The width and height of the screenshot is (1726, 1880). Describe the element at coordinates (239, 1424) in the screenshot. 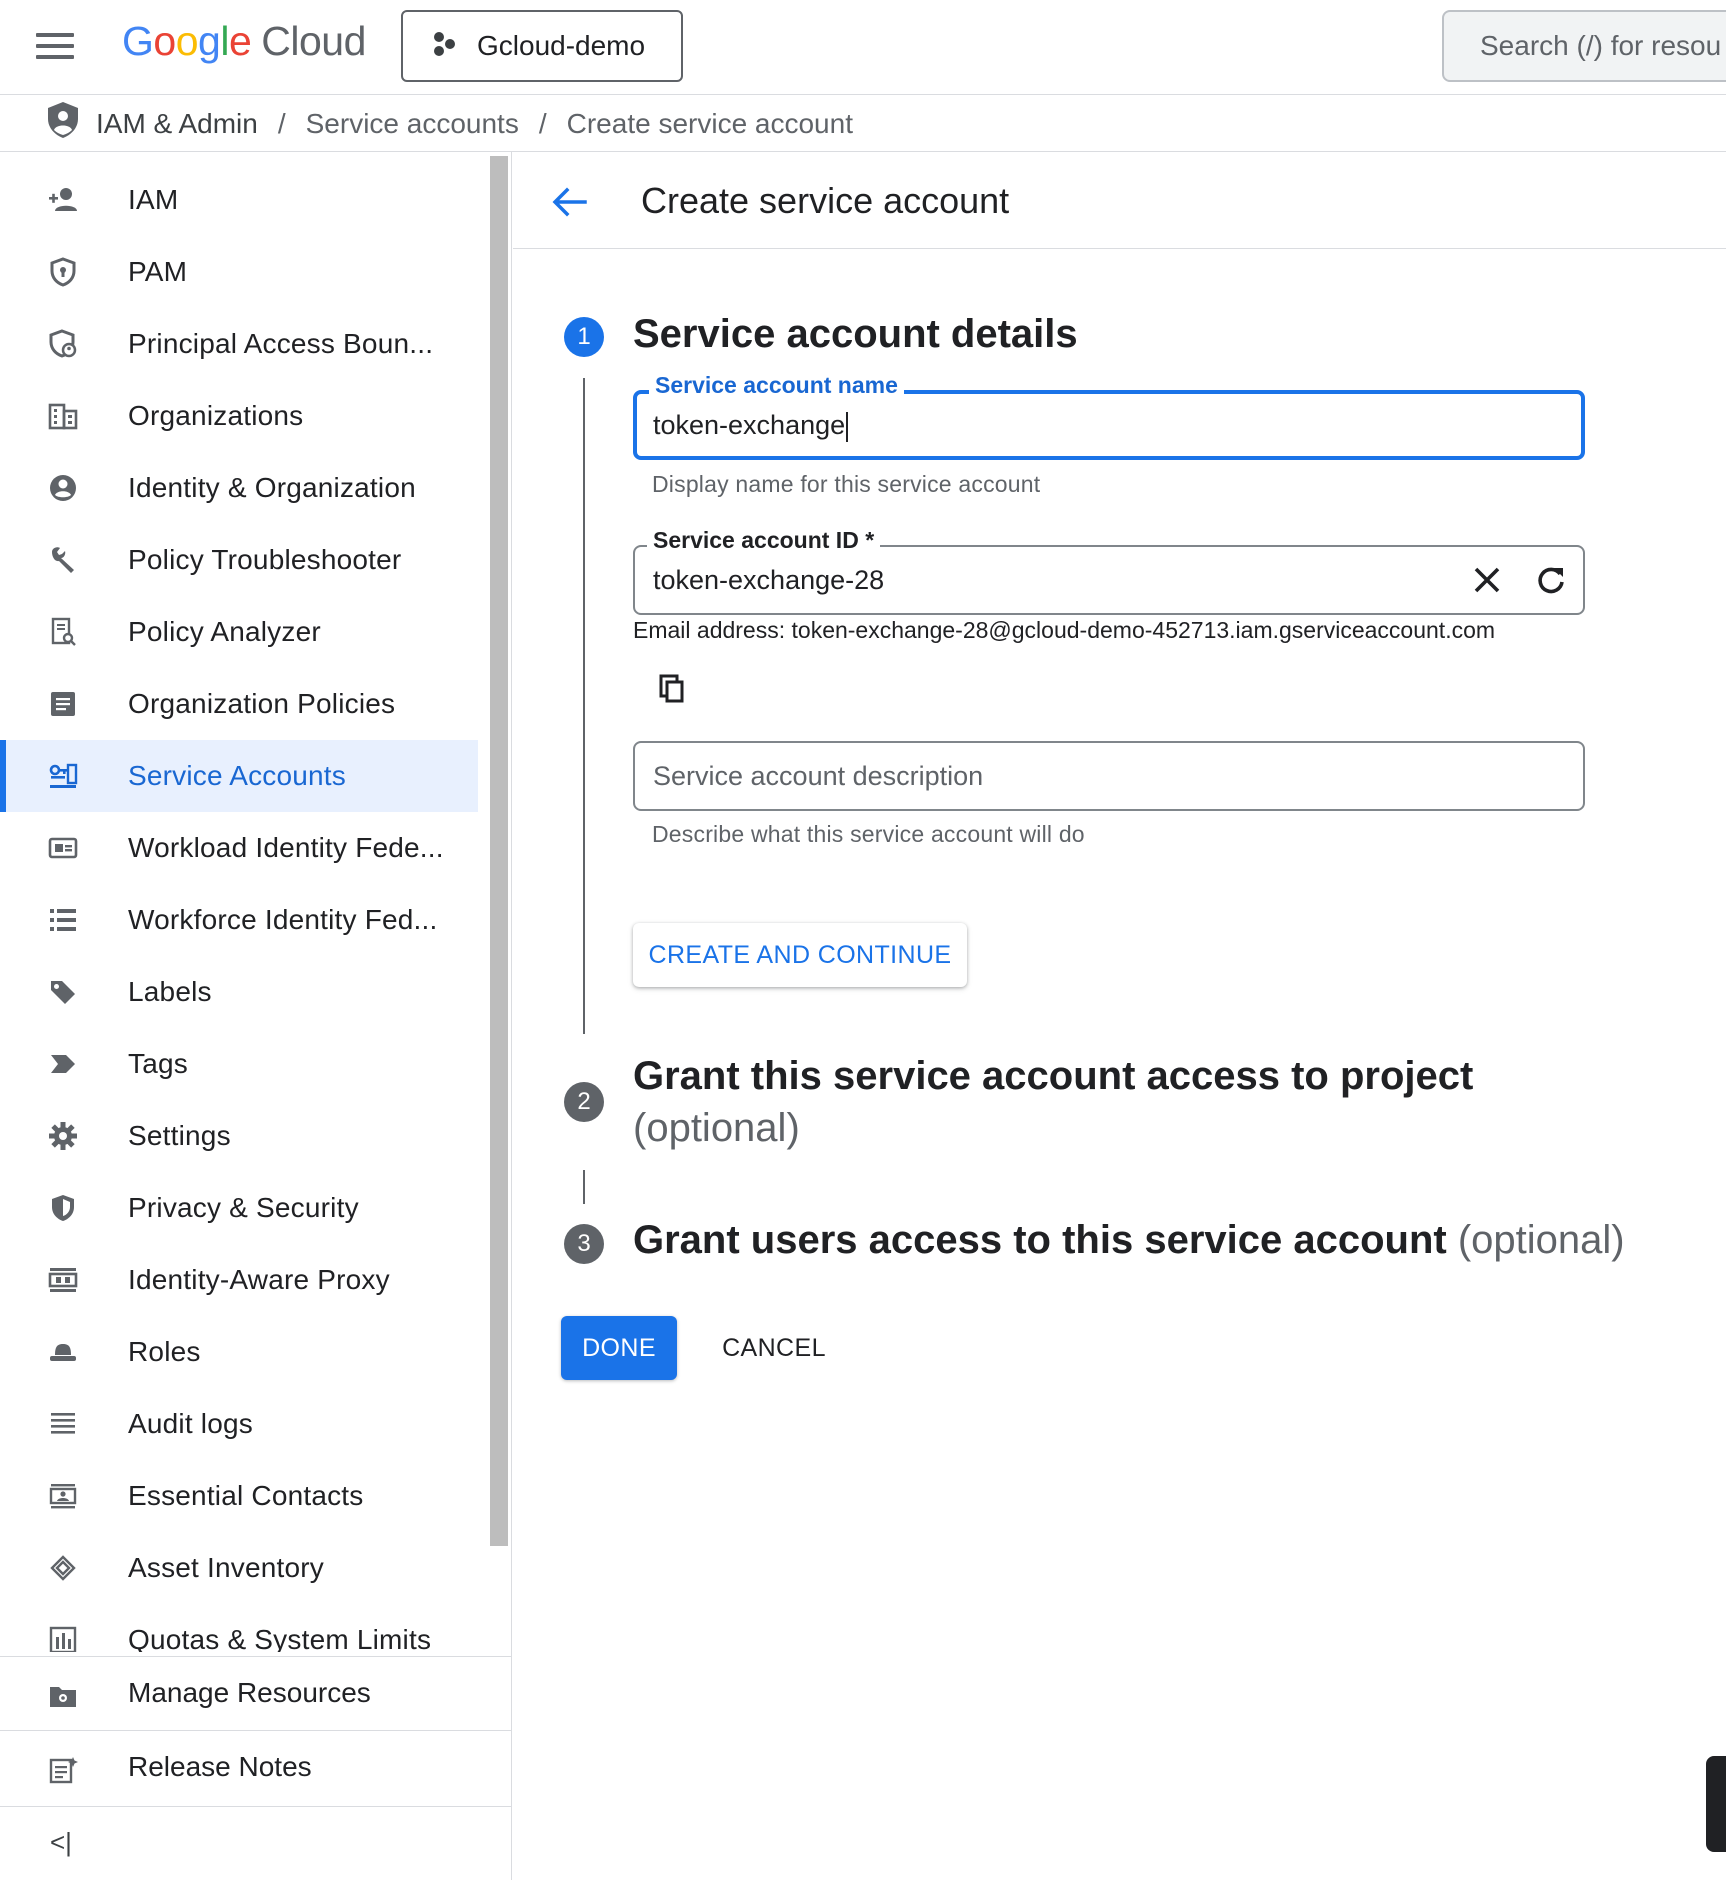

I see `sidebar-item-audit-logs: Audit logs` at that location.